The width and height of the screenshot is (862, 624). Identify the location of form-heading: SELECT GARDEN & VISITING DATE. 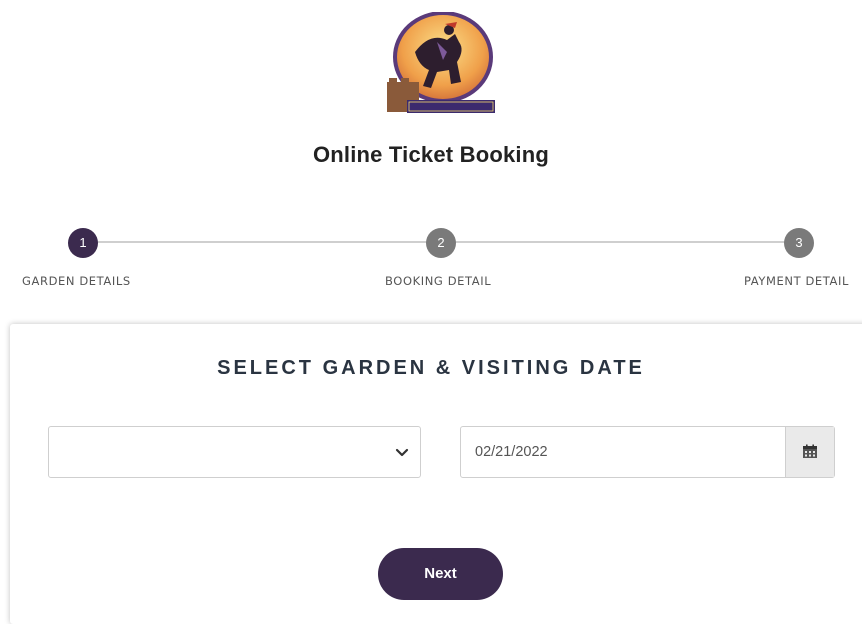
(431, 368).